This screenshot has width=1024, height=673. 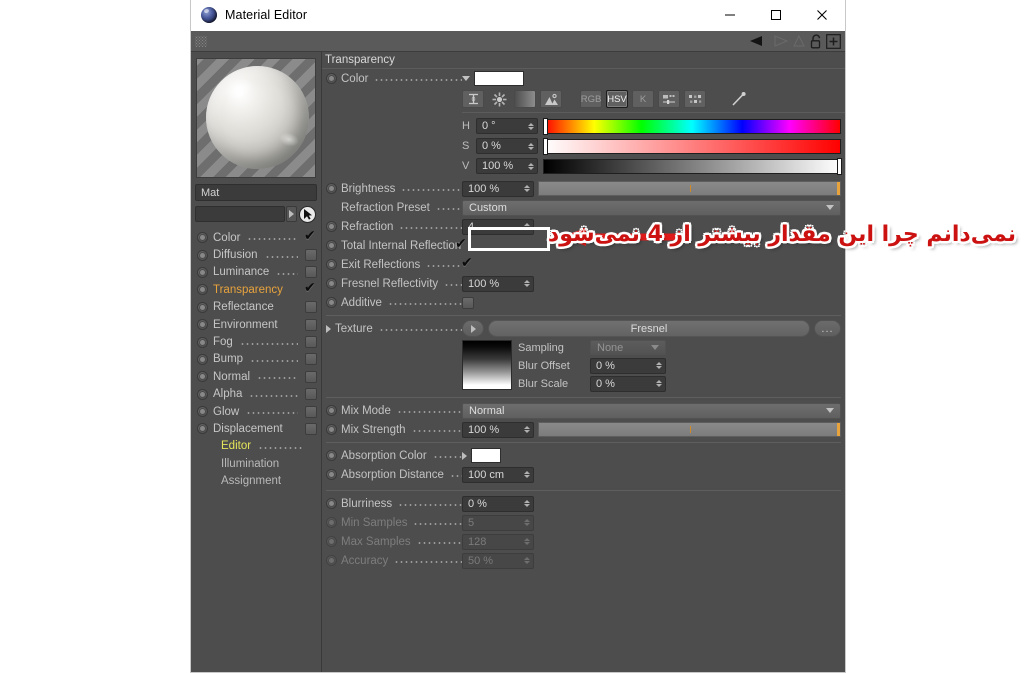 What do you see at coordinates (331, 188) in the screenshot?
I see `brightness-animate-dot` at bounding box center [331, 188].